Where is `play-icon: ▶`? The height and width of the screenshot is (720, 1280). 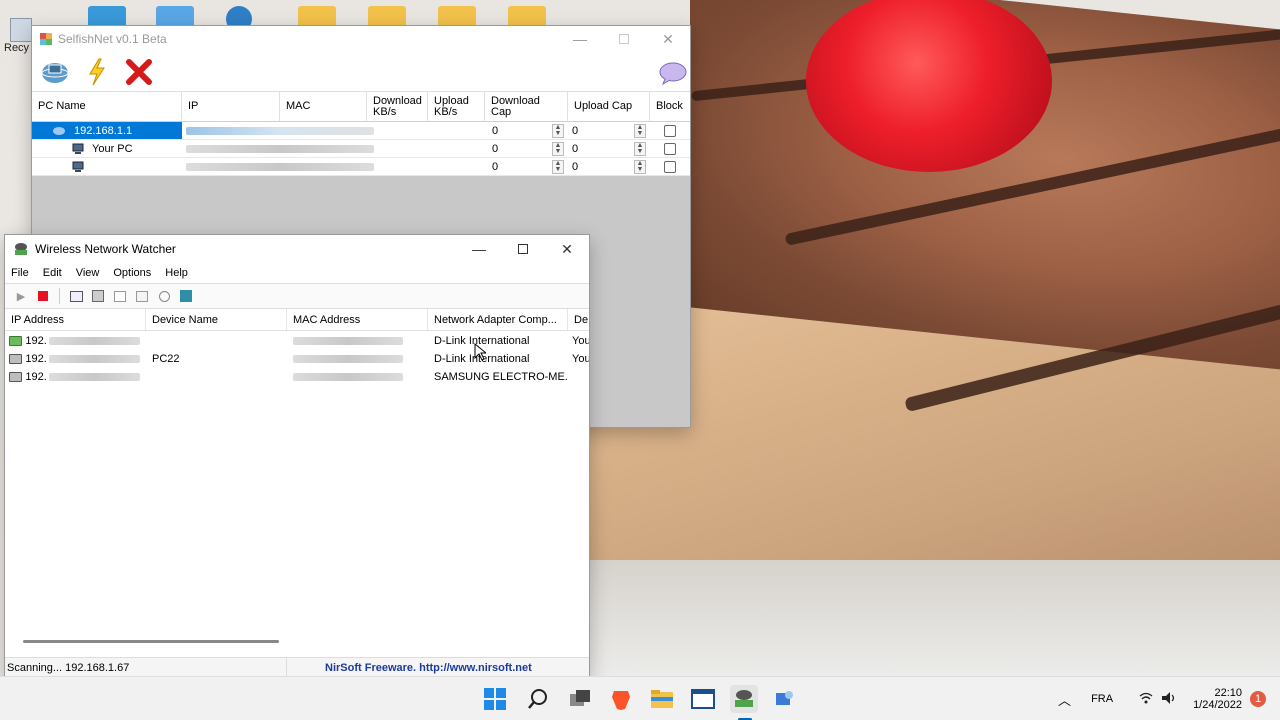 play-icon: ▶ is located at coordinates (21, 296).